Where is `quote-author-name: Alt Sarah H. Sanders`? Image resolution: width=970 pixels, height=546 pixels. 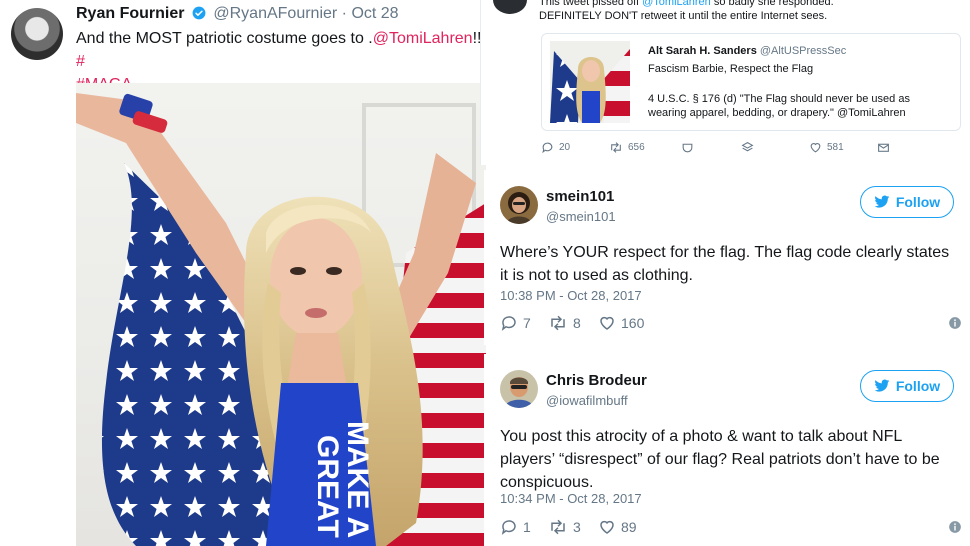
quote-author-name: Alt Sarah H. Sanders is located at coordinates (702, 51).